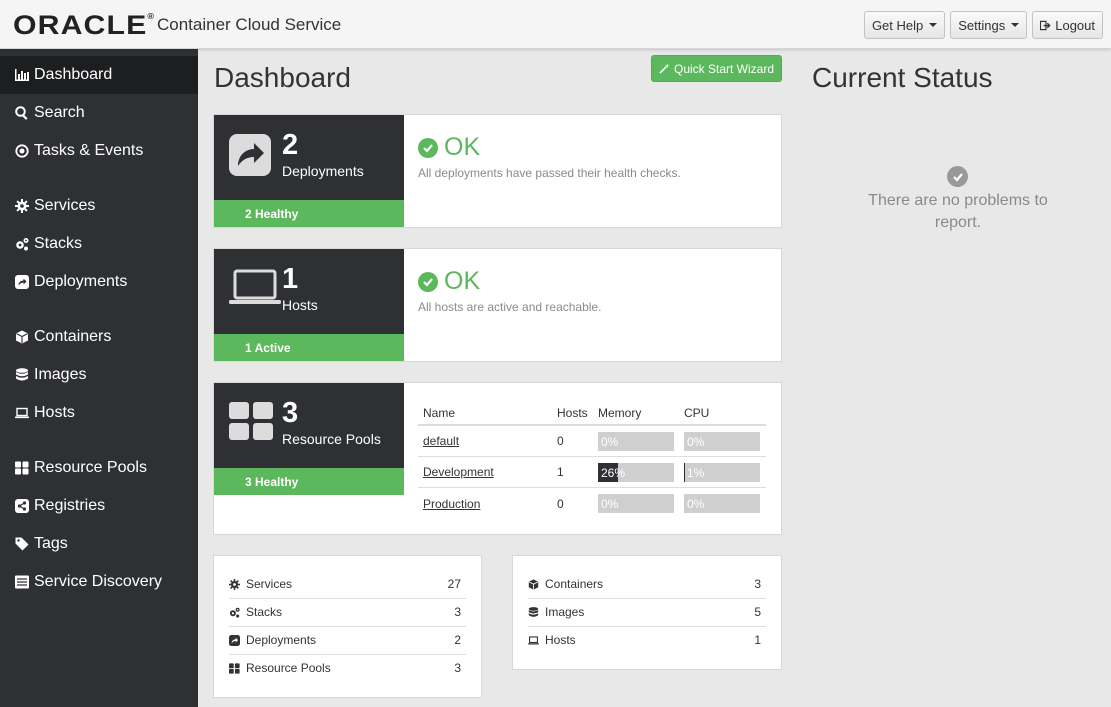  Describe the element at coordinates (99, 413) in the screenshot. I see `sidebar-item-hosts: Hosts` at that location.